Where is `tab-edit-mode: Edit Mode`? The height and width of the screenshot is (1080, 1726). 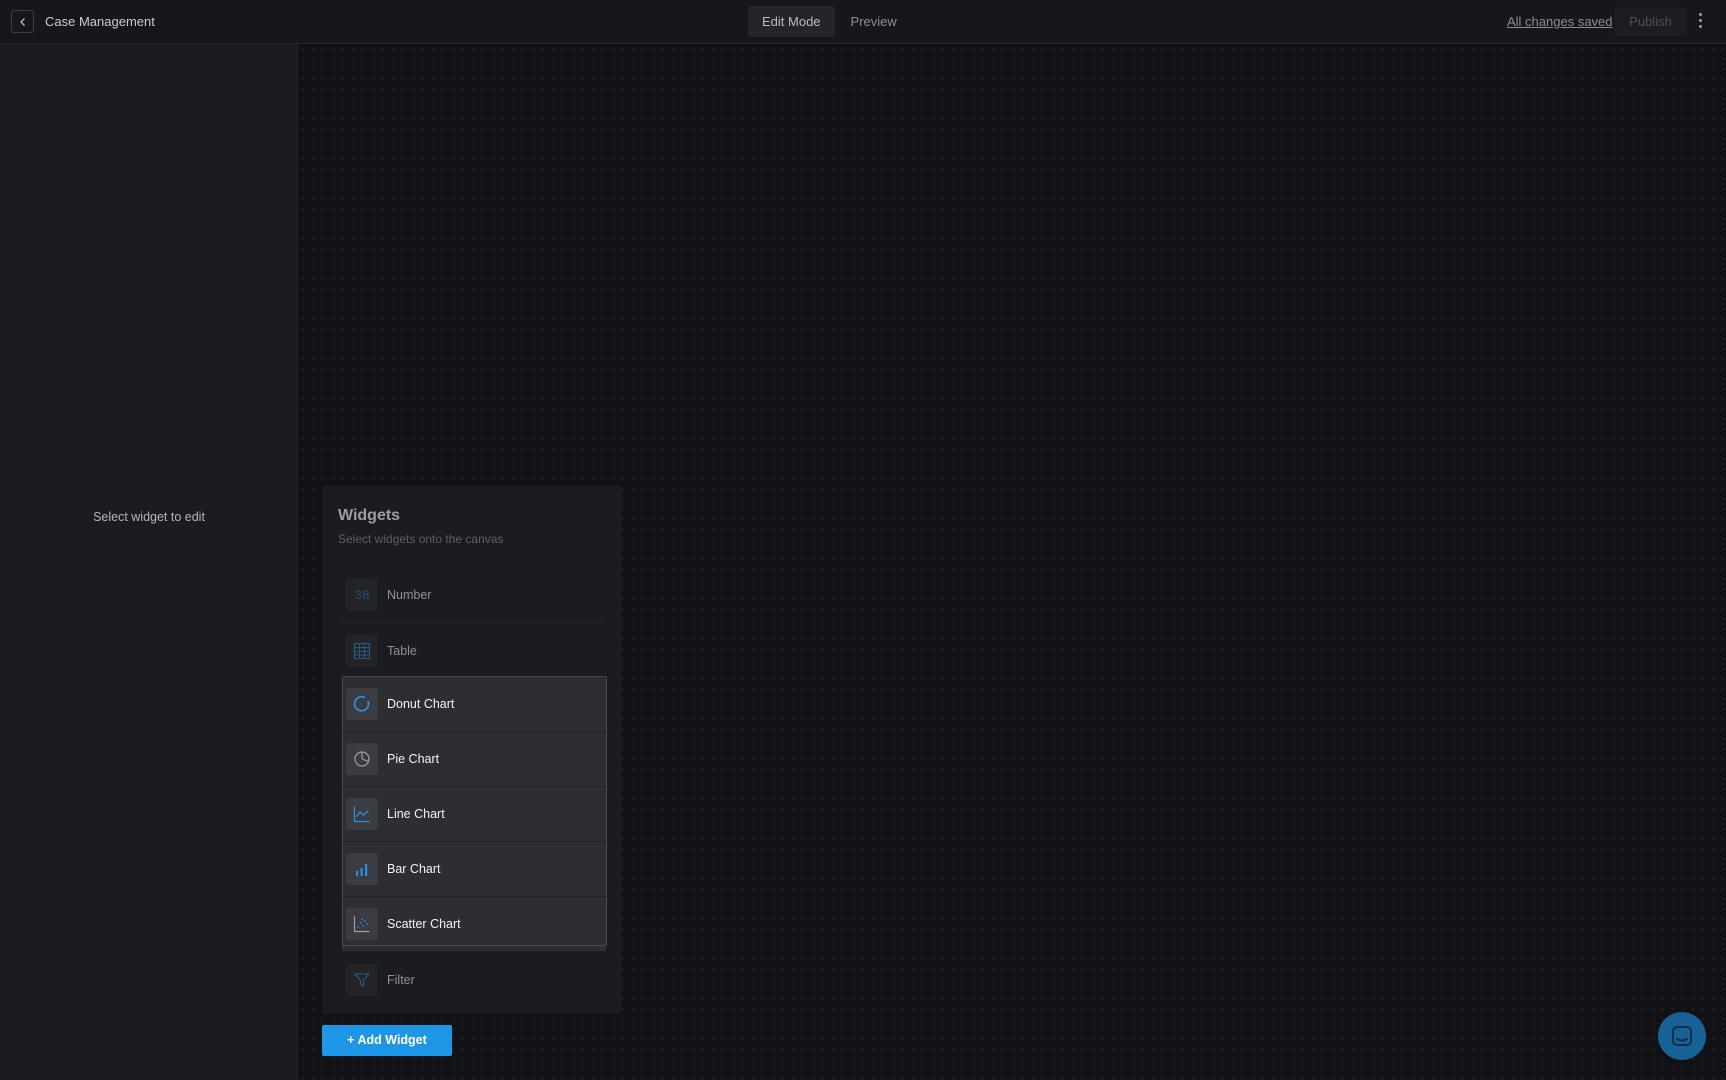
tab-edit-mode: Edit Mode is located at coordinates (791, 21).